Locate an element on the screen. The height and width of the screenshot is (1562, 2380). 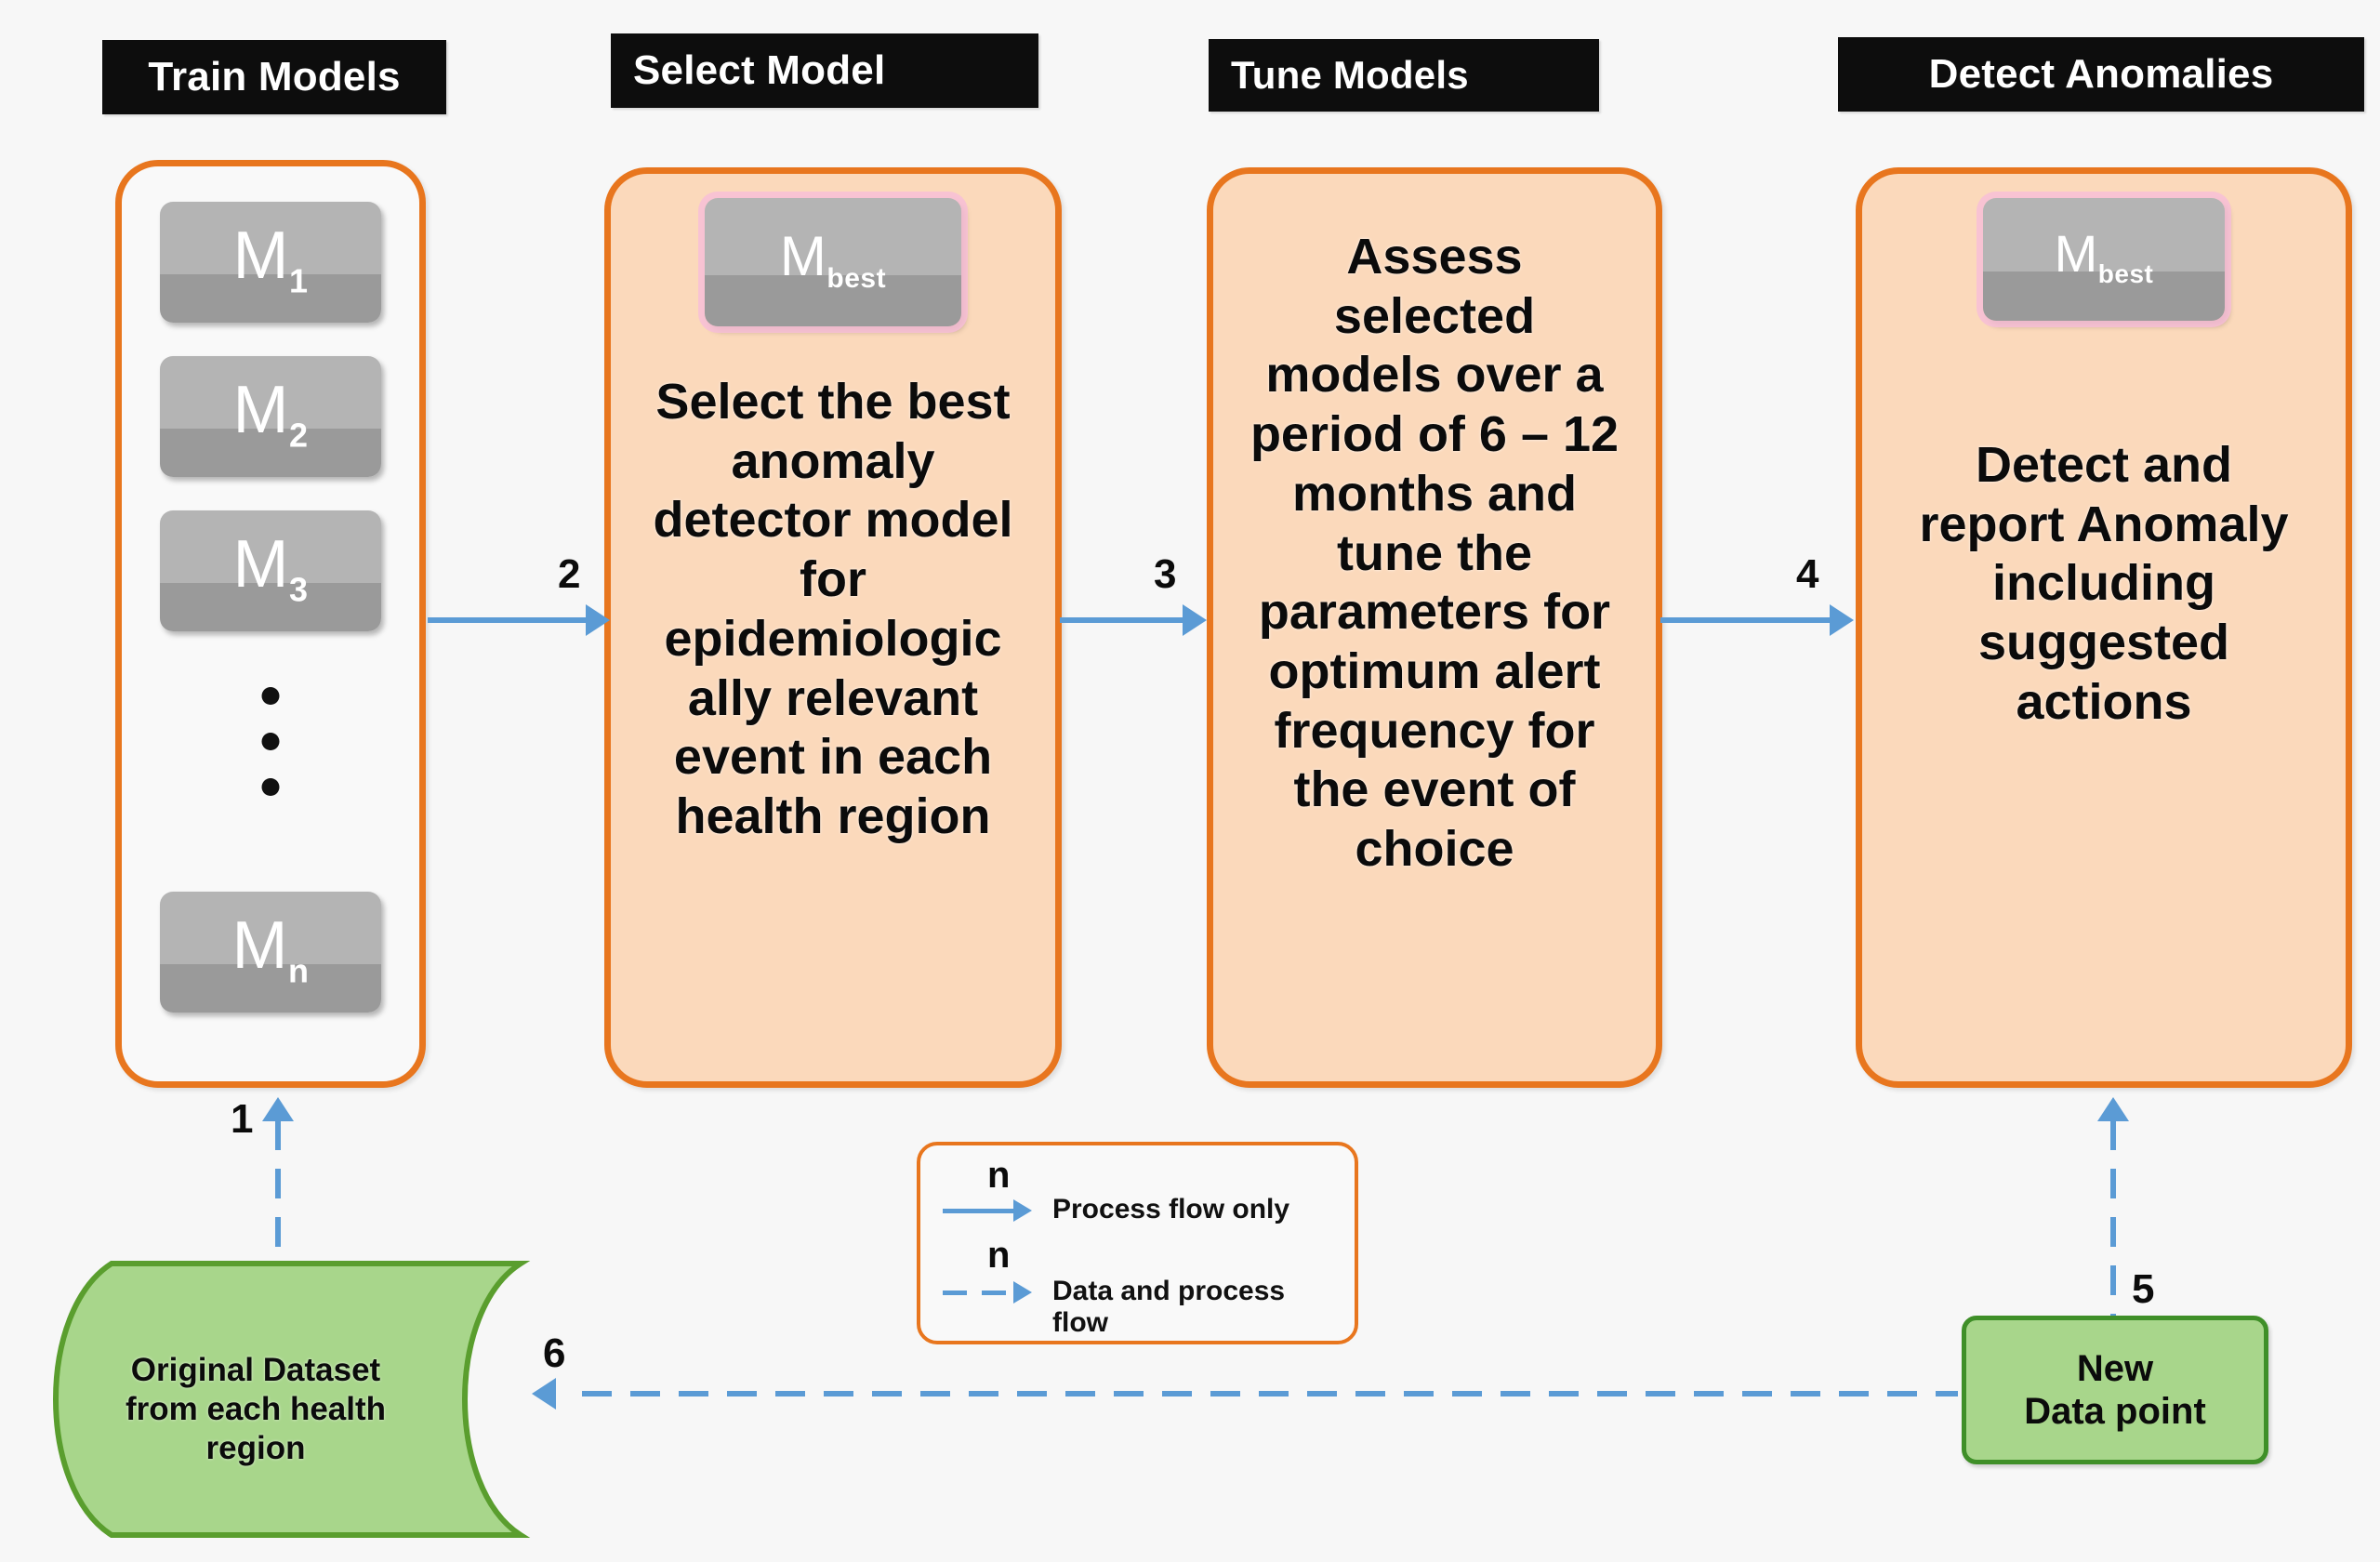
banner-train-models: Train Models is located at coordinates (274, 77).